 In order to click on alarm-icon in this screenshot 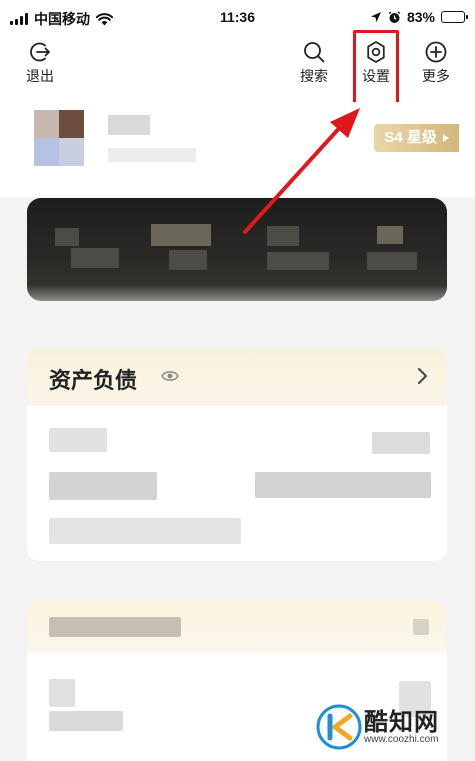, I will do `click(394, 16)`.